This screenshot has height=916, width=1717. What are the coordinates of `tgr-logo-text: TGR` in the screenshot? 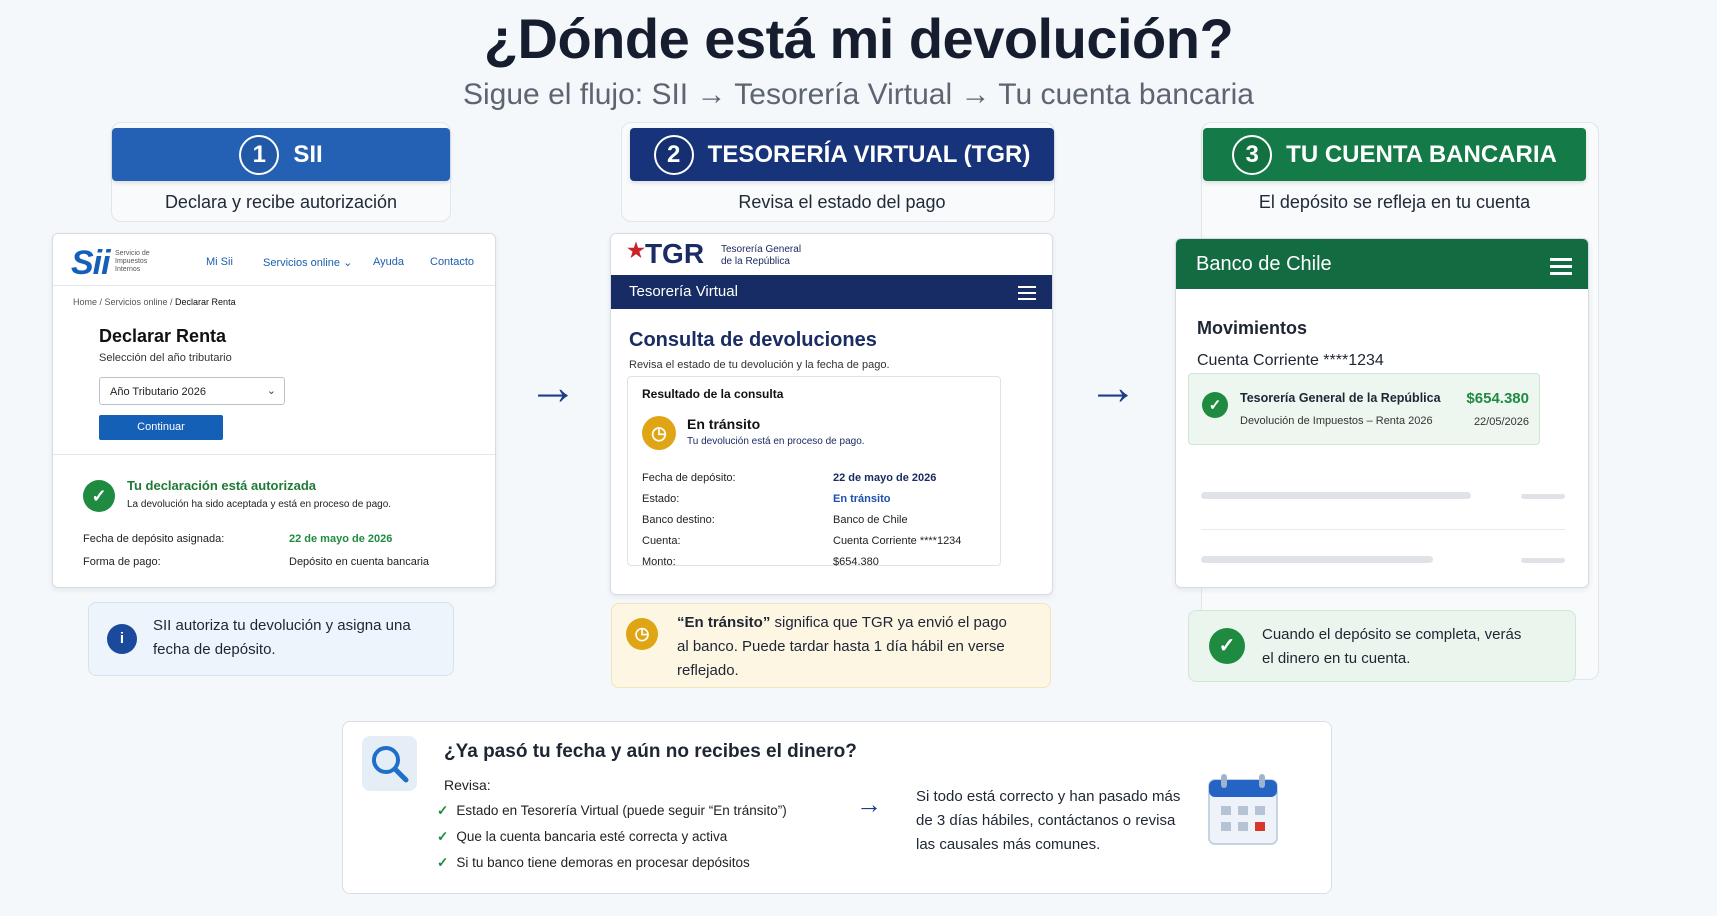 It's located at (674, 253).